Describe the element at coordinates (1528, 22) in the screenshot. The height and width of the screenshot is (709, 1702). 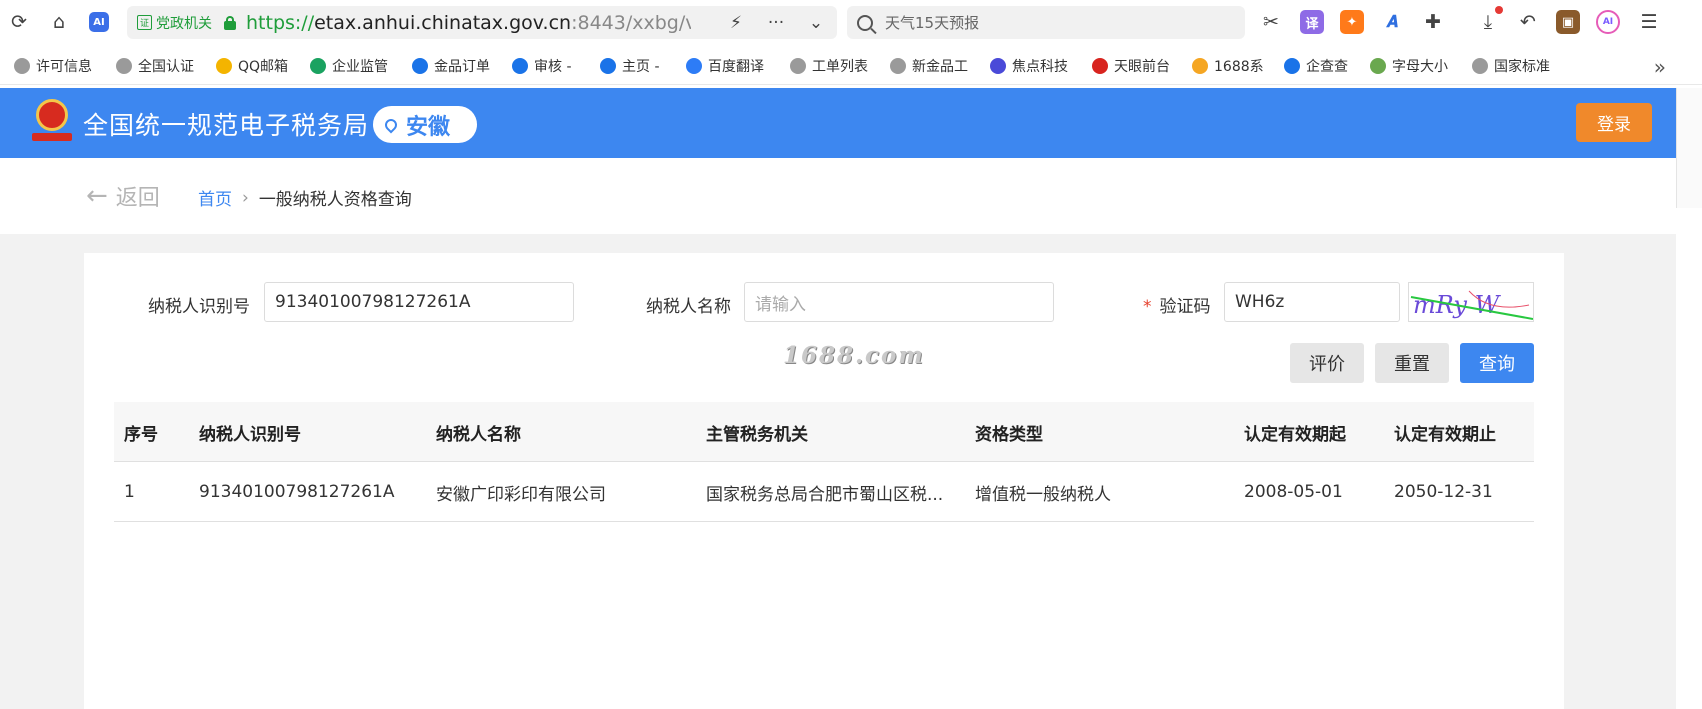
I see `undo-icon: ↶` at that location.